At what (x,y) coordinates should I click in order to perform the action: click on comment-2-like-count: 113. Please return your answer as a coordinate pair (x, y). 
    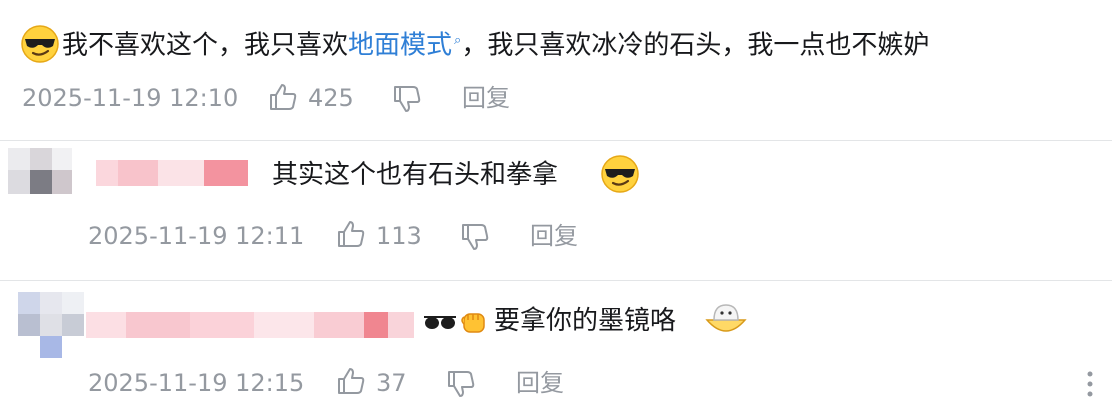
    Looking at the image, I should click on (399, 236).